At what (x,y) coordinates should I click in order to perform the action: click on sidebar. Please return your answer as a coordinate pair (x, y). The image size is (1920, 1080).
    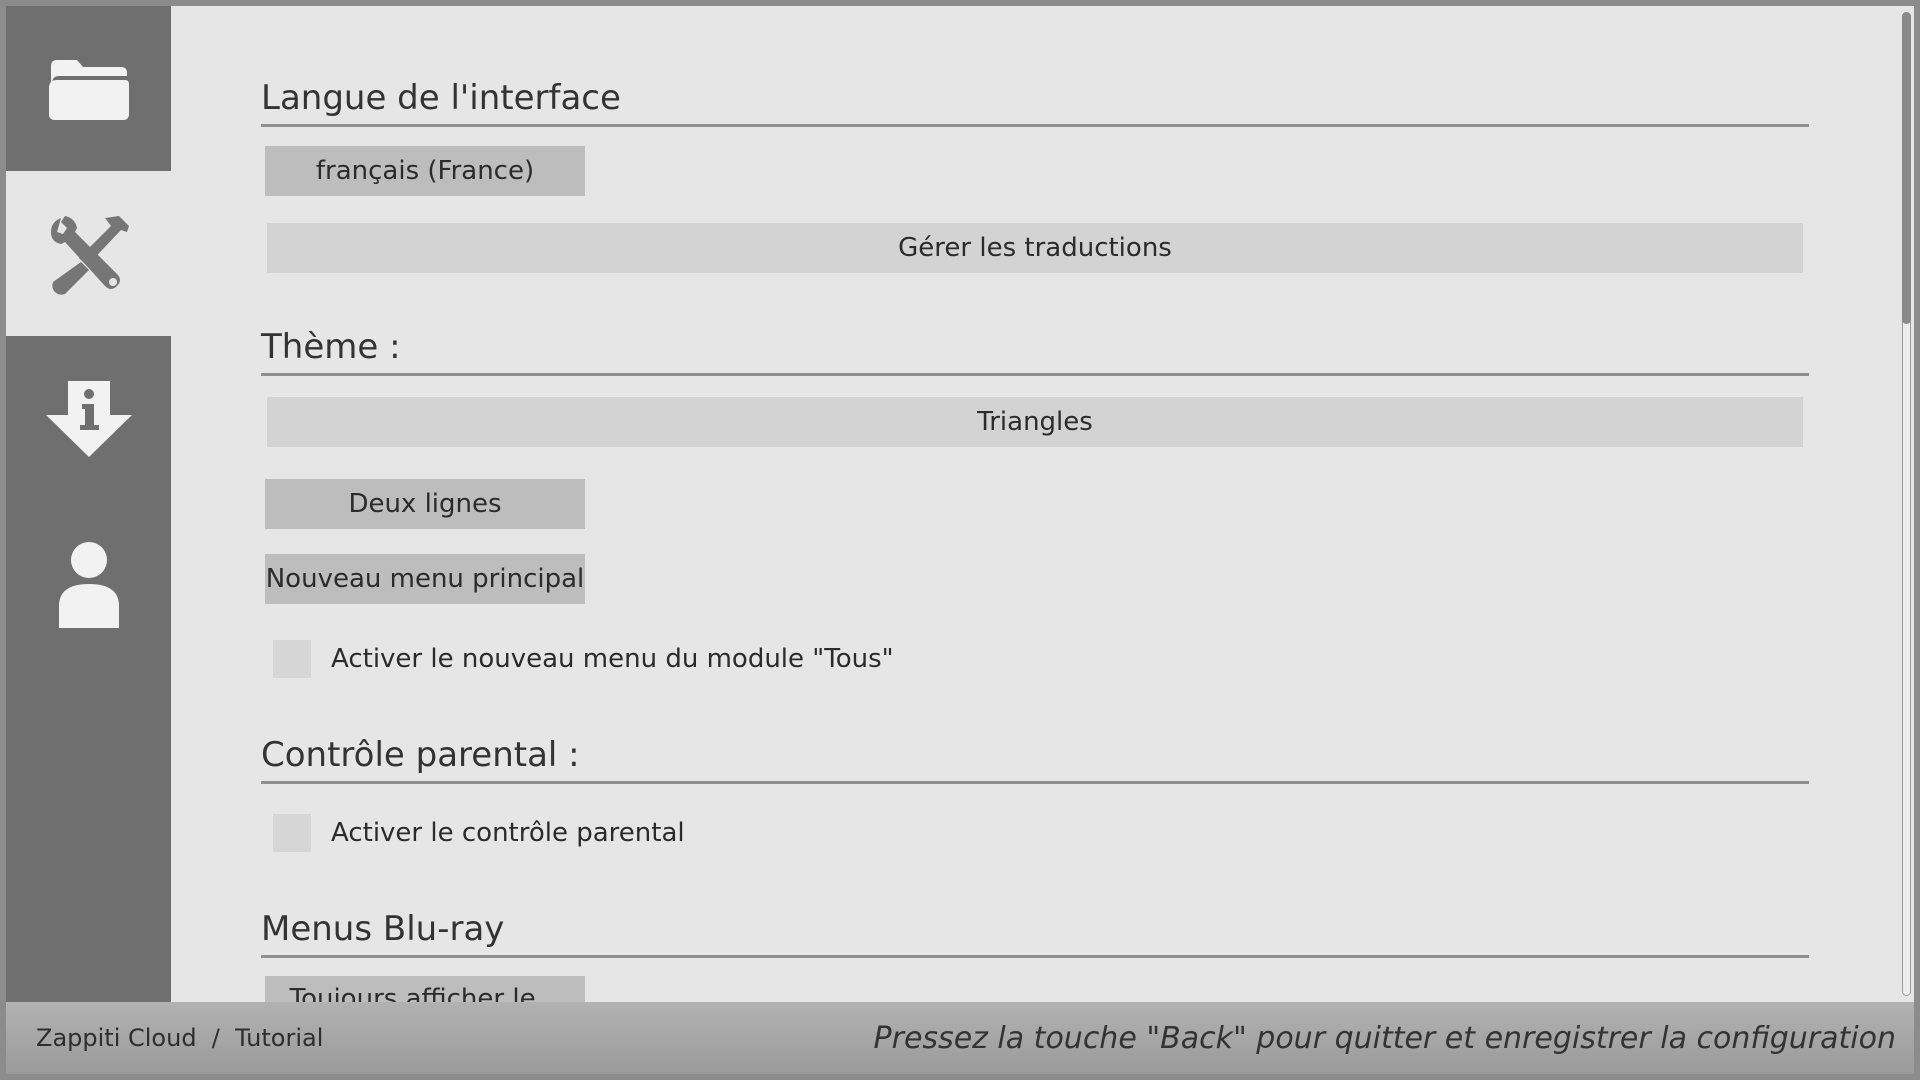
    Looking at the image, I should click on (88, 504).